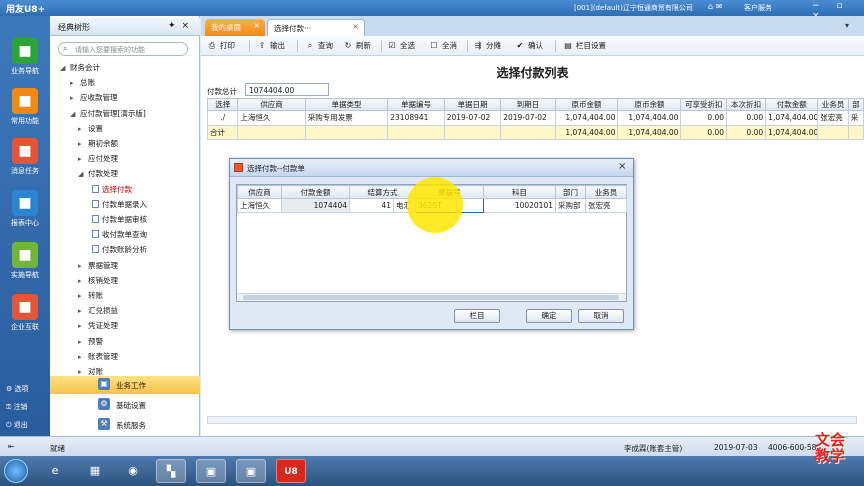 The height and width of the screenshot is (486, 864). I want to click on home-icon: ⌂ ✉, so click(715, 6).